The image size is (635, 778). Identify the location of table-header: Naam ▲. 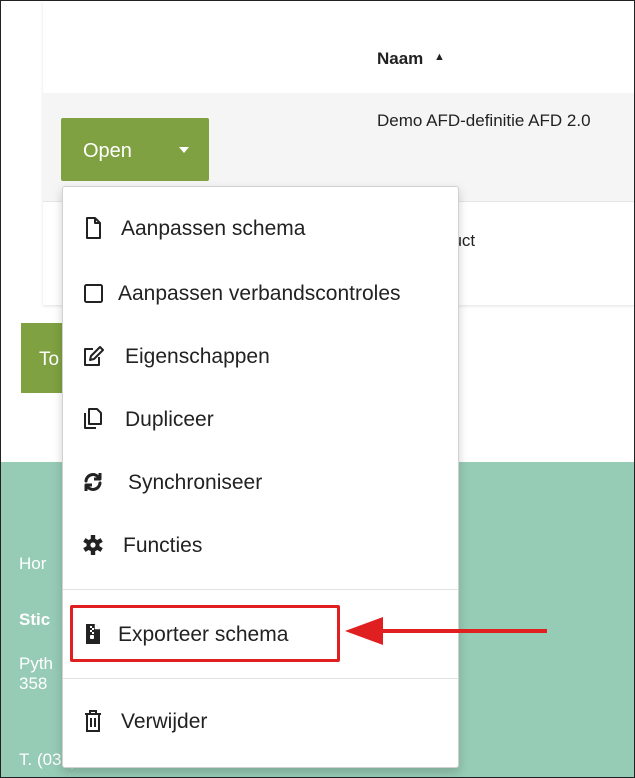
(338, 58).